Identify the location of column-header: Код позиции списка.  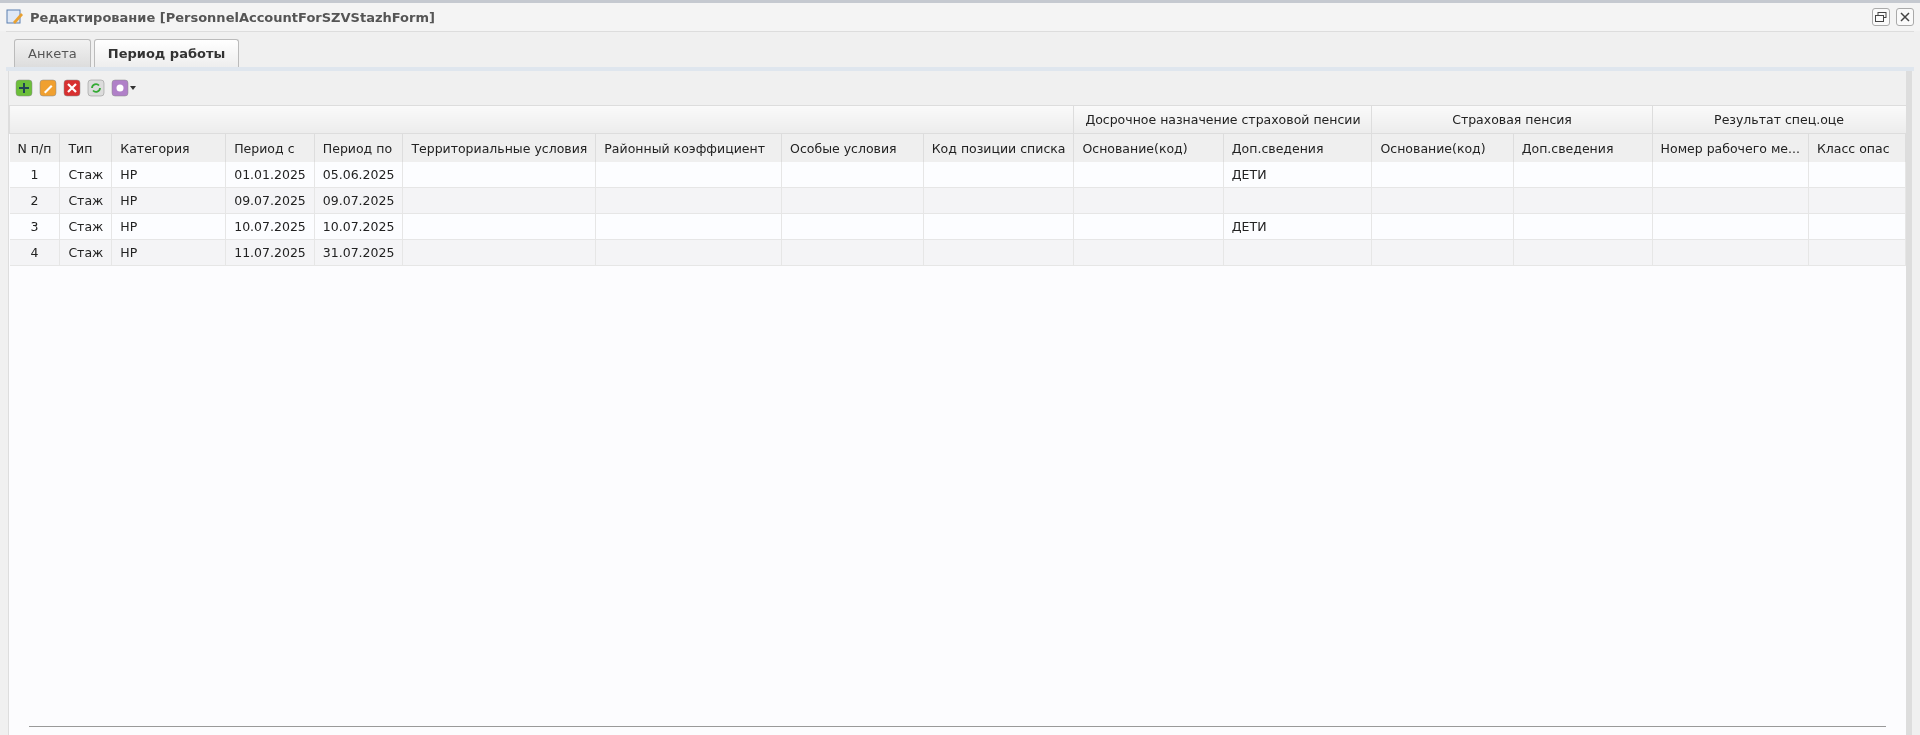
(998, 147).